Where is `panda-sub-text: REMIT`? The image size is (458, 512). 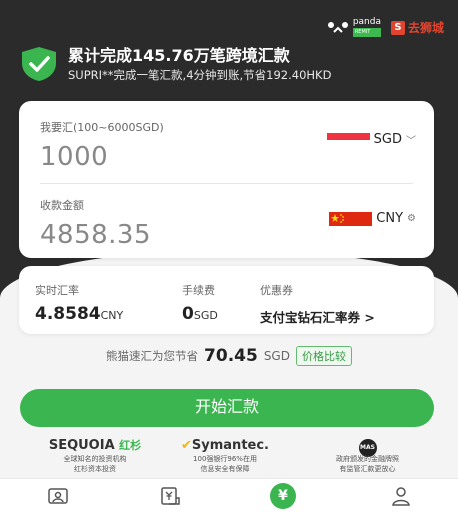
panda-sub-text: REMIT is located at coordinates (366, 32).